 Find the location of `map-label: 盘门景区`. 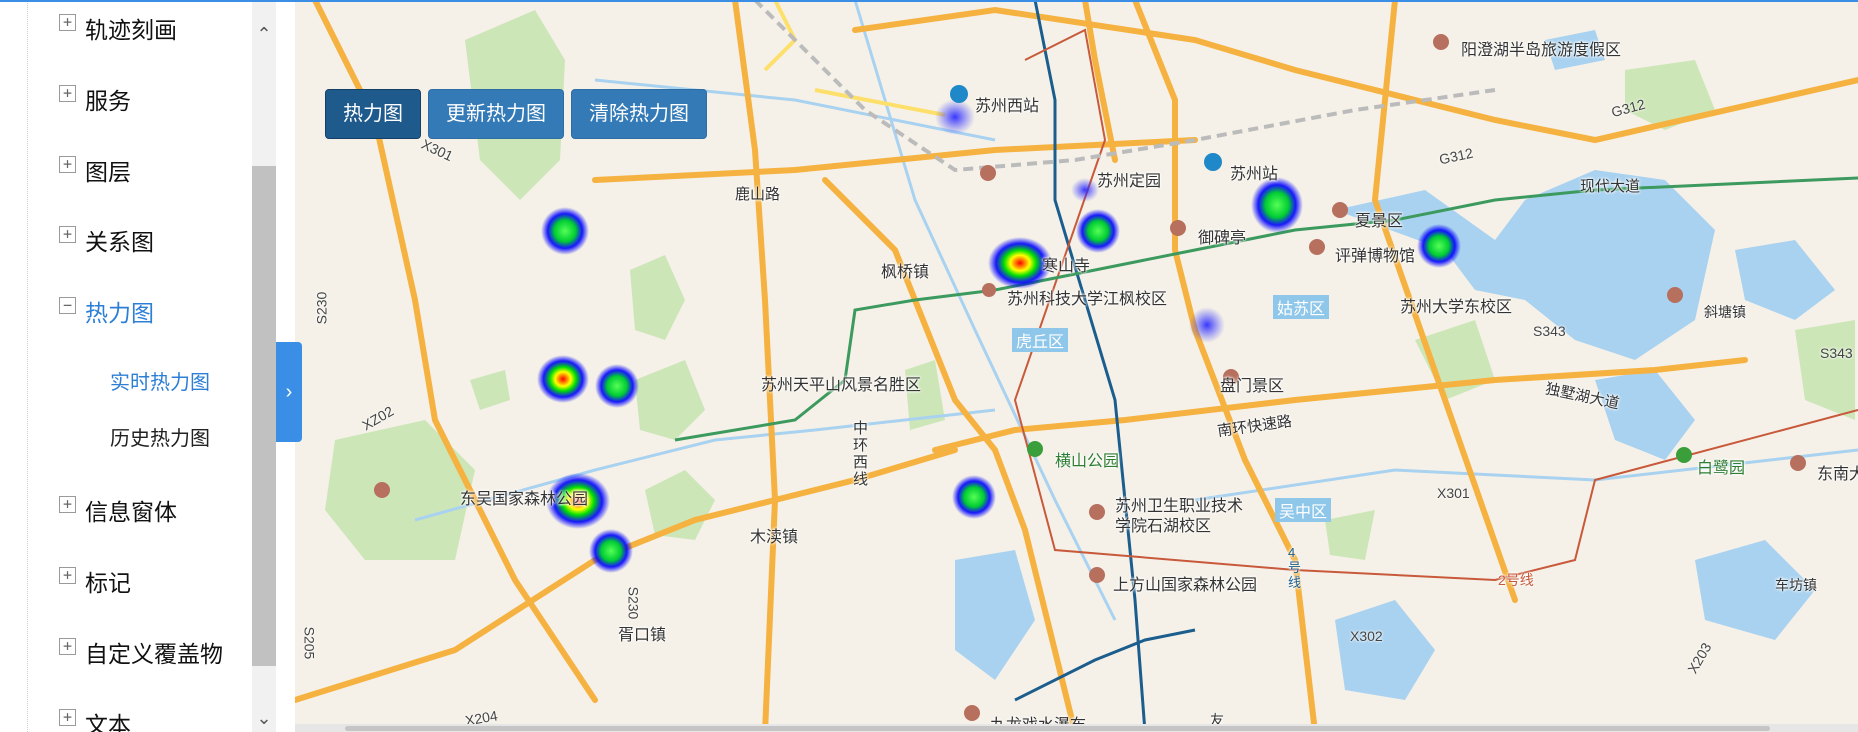

map-label: 盘门景区 is located at coordinates (1252, 386).